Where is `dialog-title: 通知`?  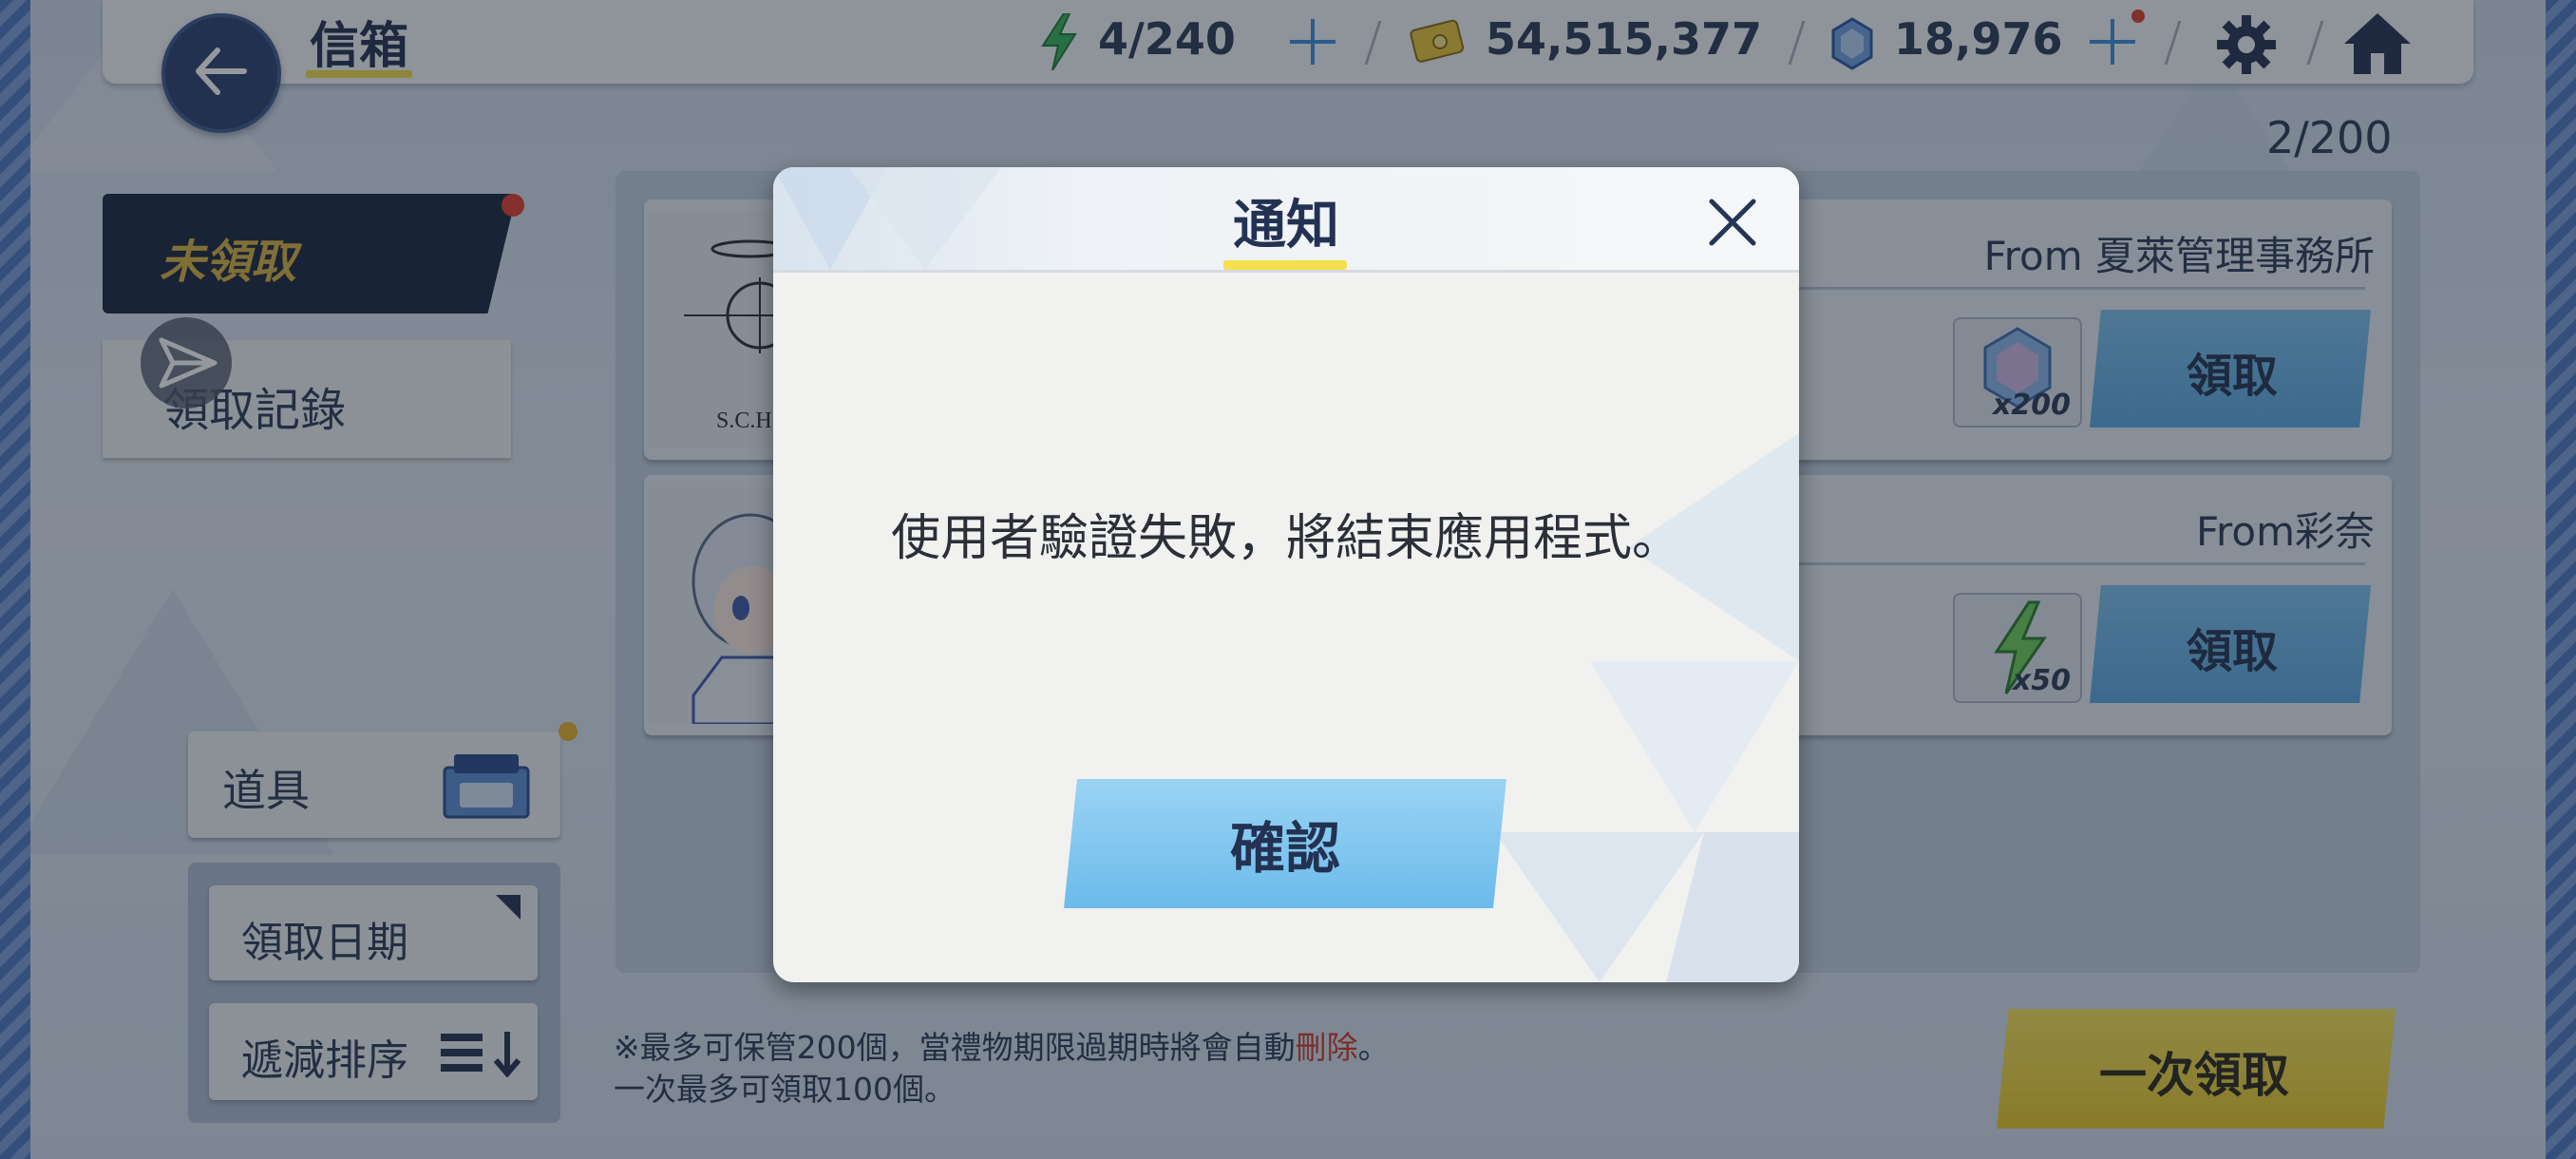 dialog-title: 通知 is located at coordinates (1286, 225).